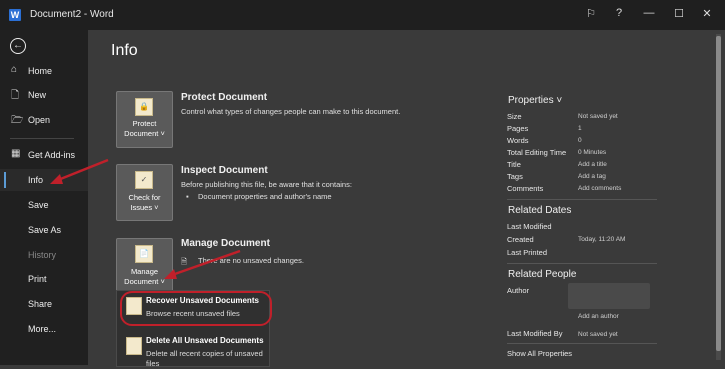 This screenshot has width=725, height=369. Describe the element at coordinates (145, 218) in the screenshot. I see `annotation-arrows` at that location.